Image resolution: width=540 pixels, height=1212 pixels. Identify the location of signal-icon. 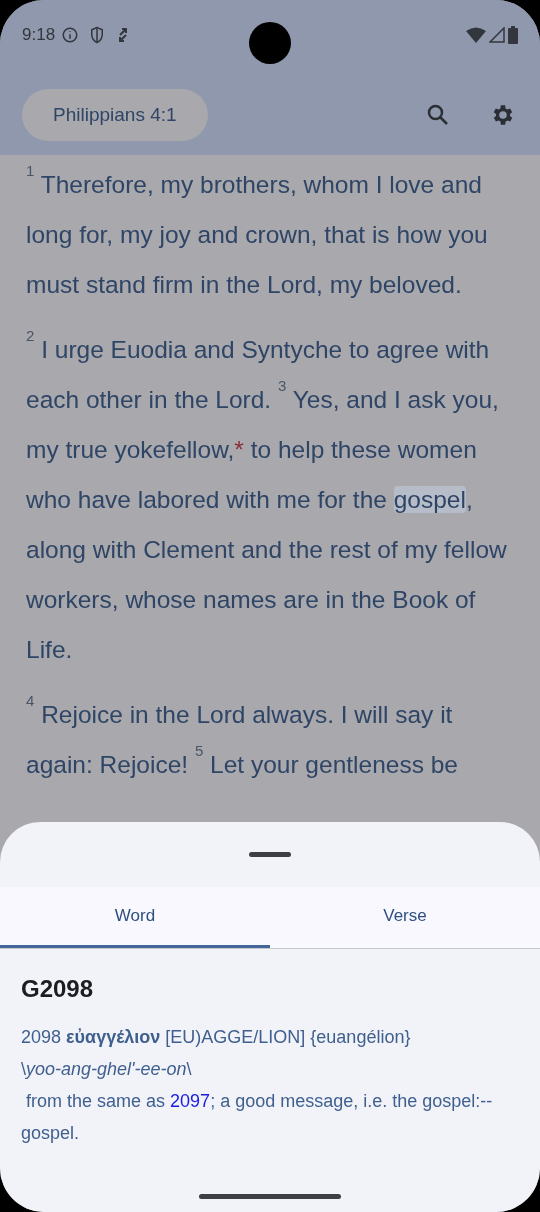
(497, 35).